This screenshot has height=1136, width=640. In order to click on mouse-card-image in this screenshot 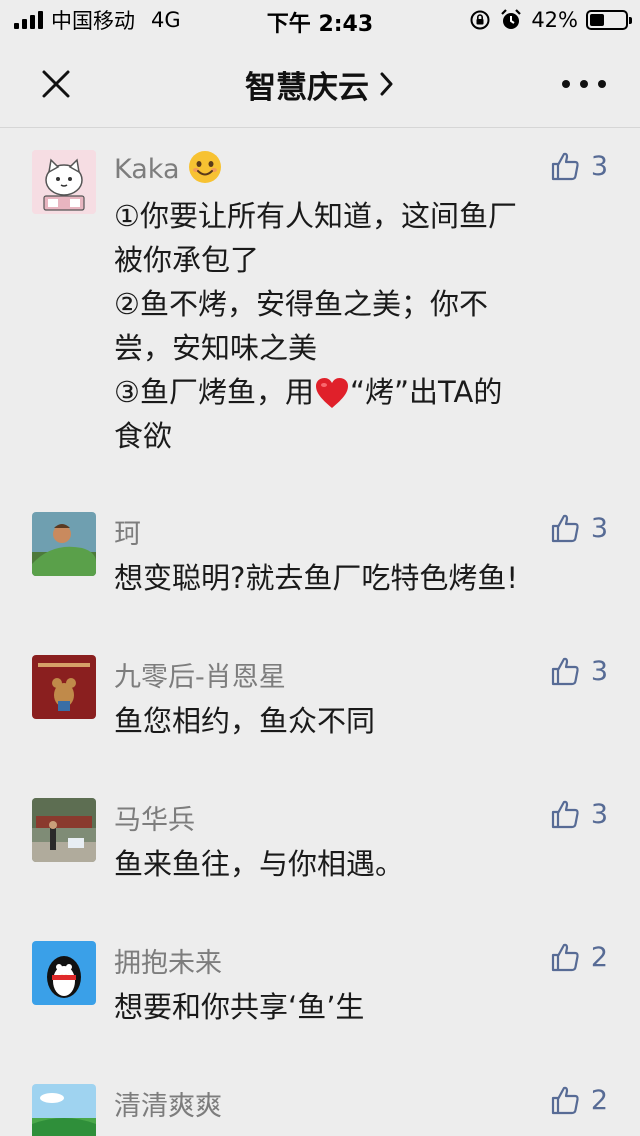, I will do `click(64, 687)`.